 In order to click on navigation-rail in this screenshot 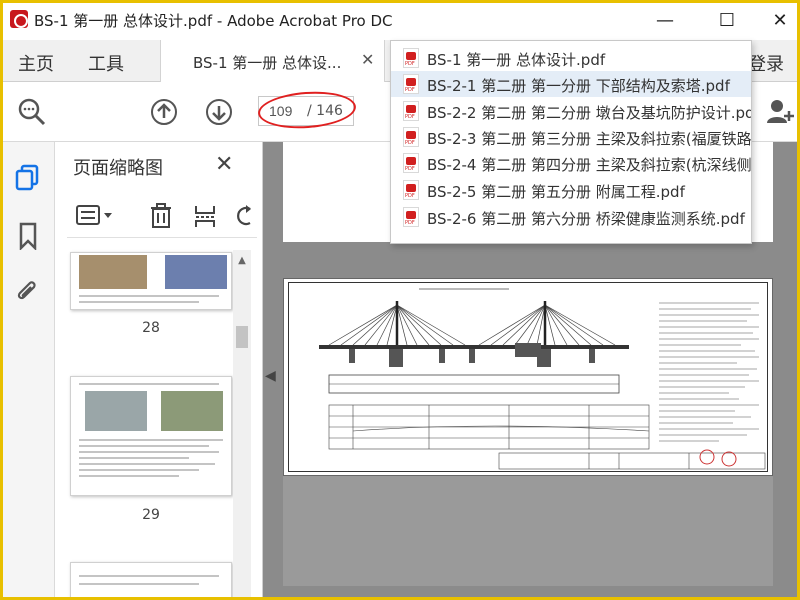, I will do `click(27, 371)`.